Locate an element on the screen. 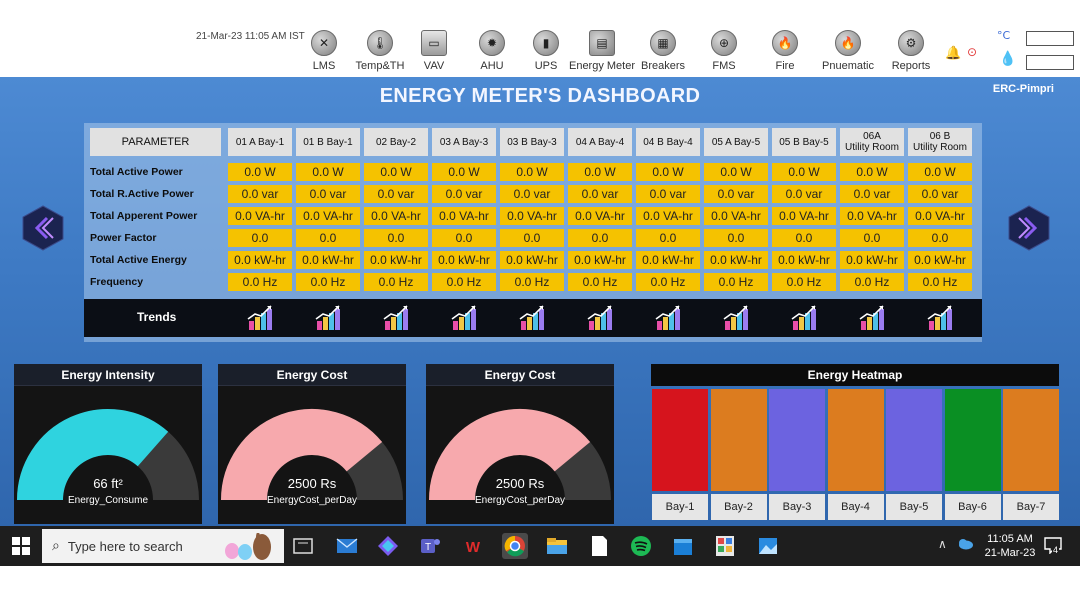 This screenshot has height=608, width=1080. chrome-icon is located at coordinates (514, 546).